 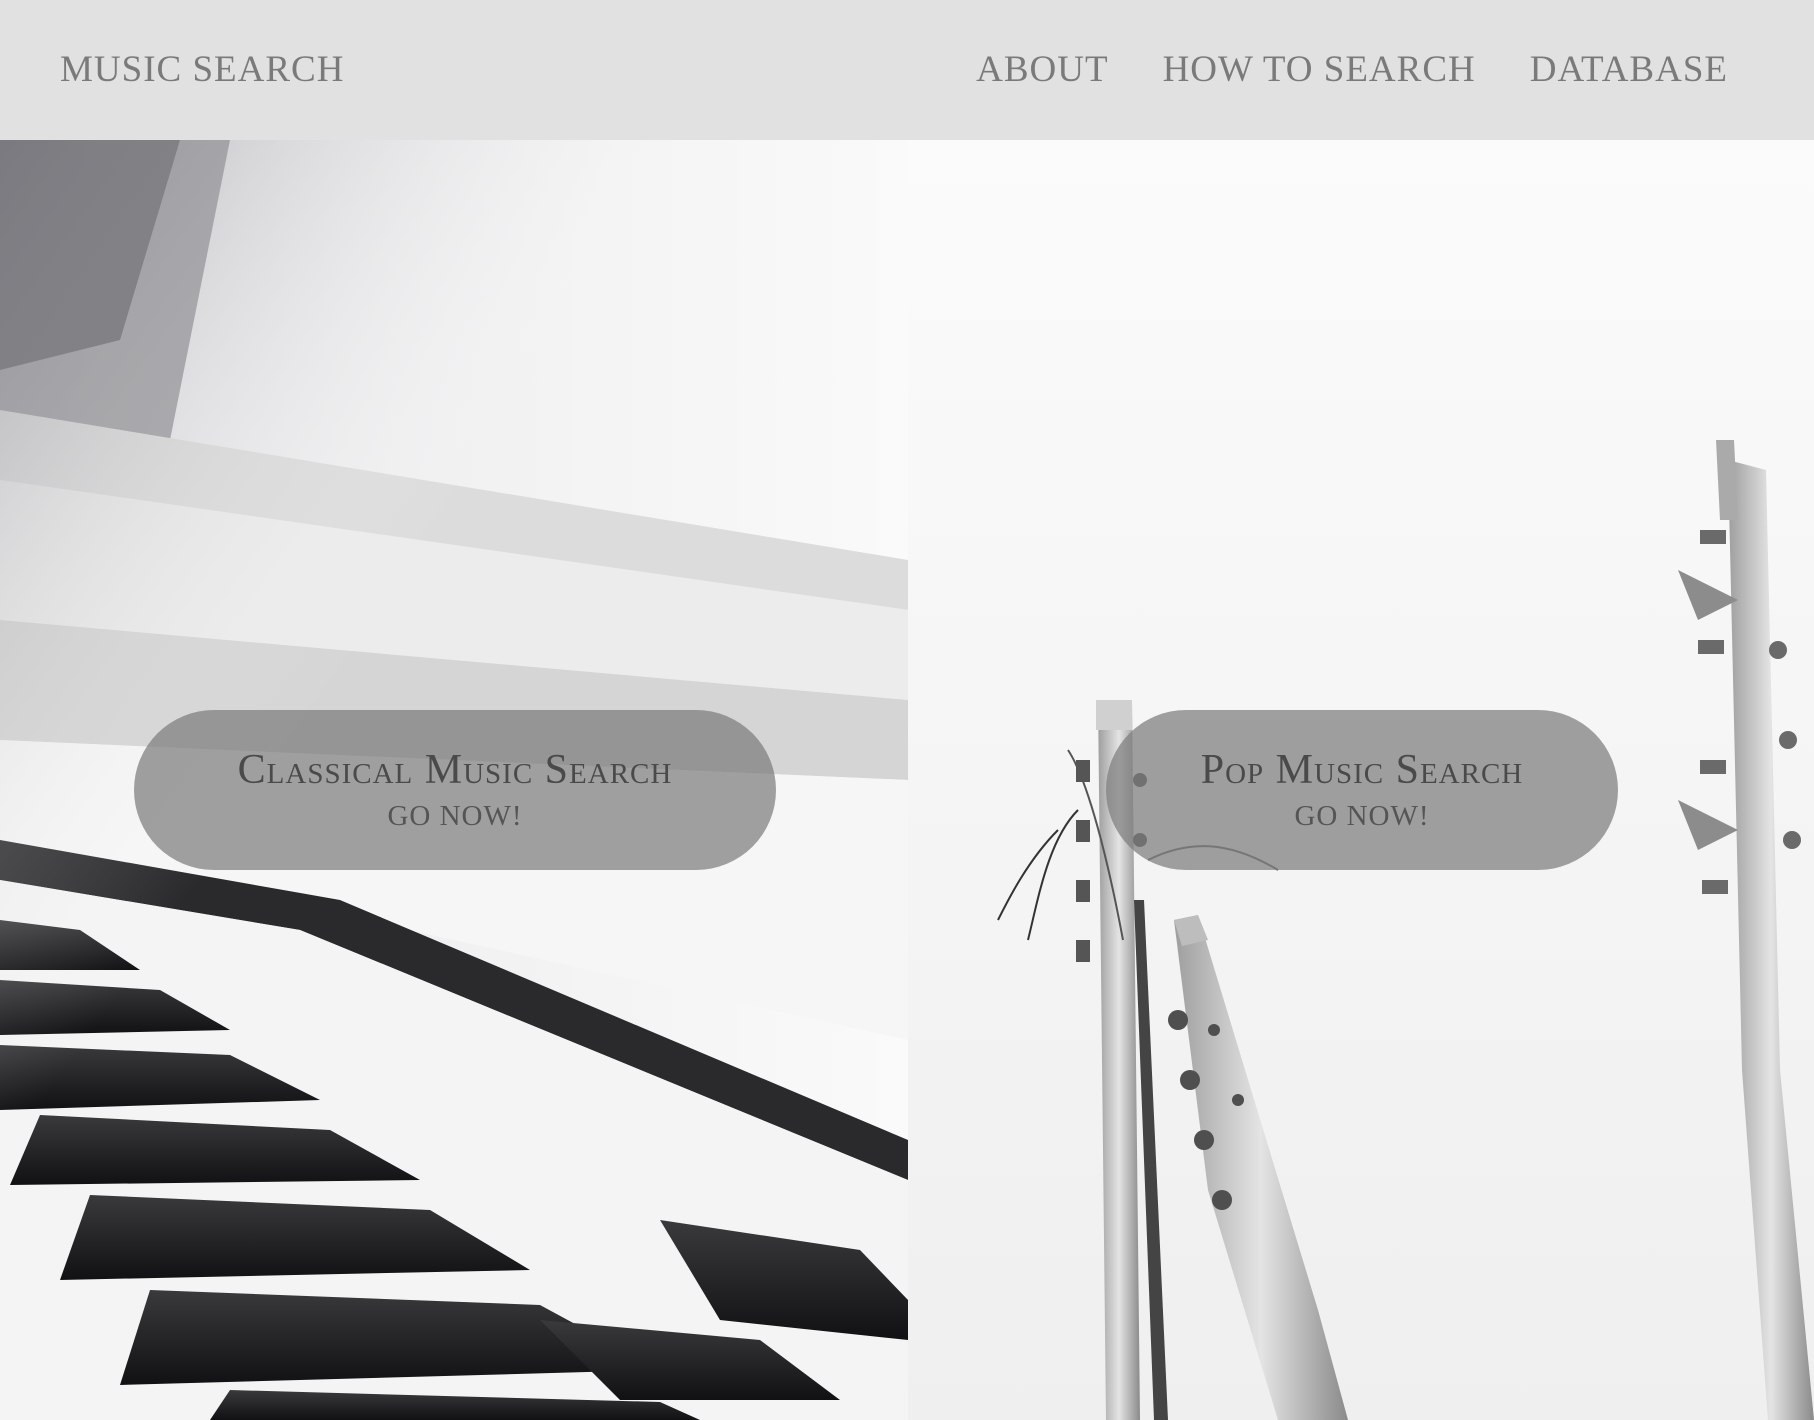 What do you see at coordinates (1362, 770) in the screenshot?
I see `pop-search-title: Pop Music Search` at bounding box center [1362, 770].